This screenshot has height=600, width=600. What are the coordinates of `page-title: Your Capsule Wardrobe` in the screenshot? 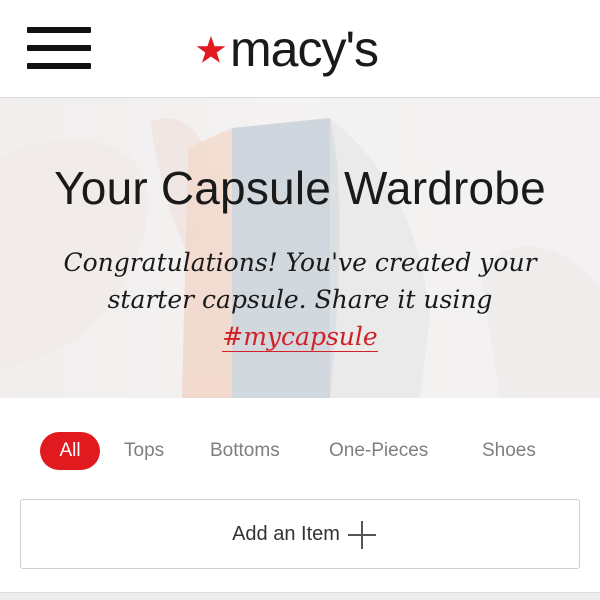 It's located at (300, 188).